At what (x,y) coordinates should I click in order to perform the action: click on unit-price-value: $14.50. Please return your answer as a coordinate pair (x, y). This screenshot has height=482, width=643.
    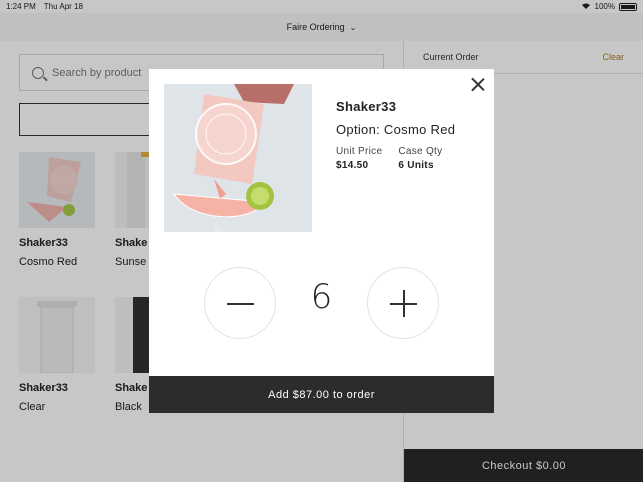
    Looking at the image, I should click on (352, 165).